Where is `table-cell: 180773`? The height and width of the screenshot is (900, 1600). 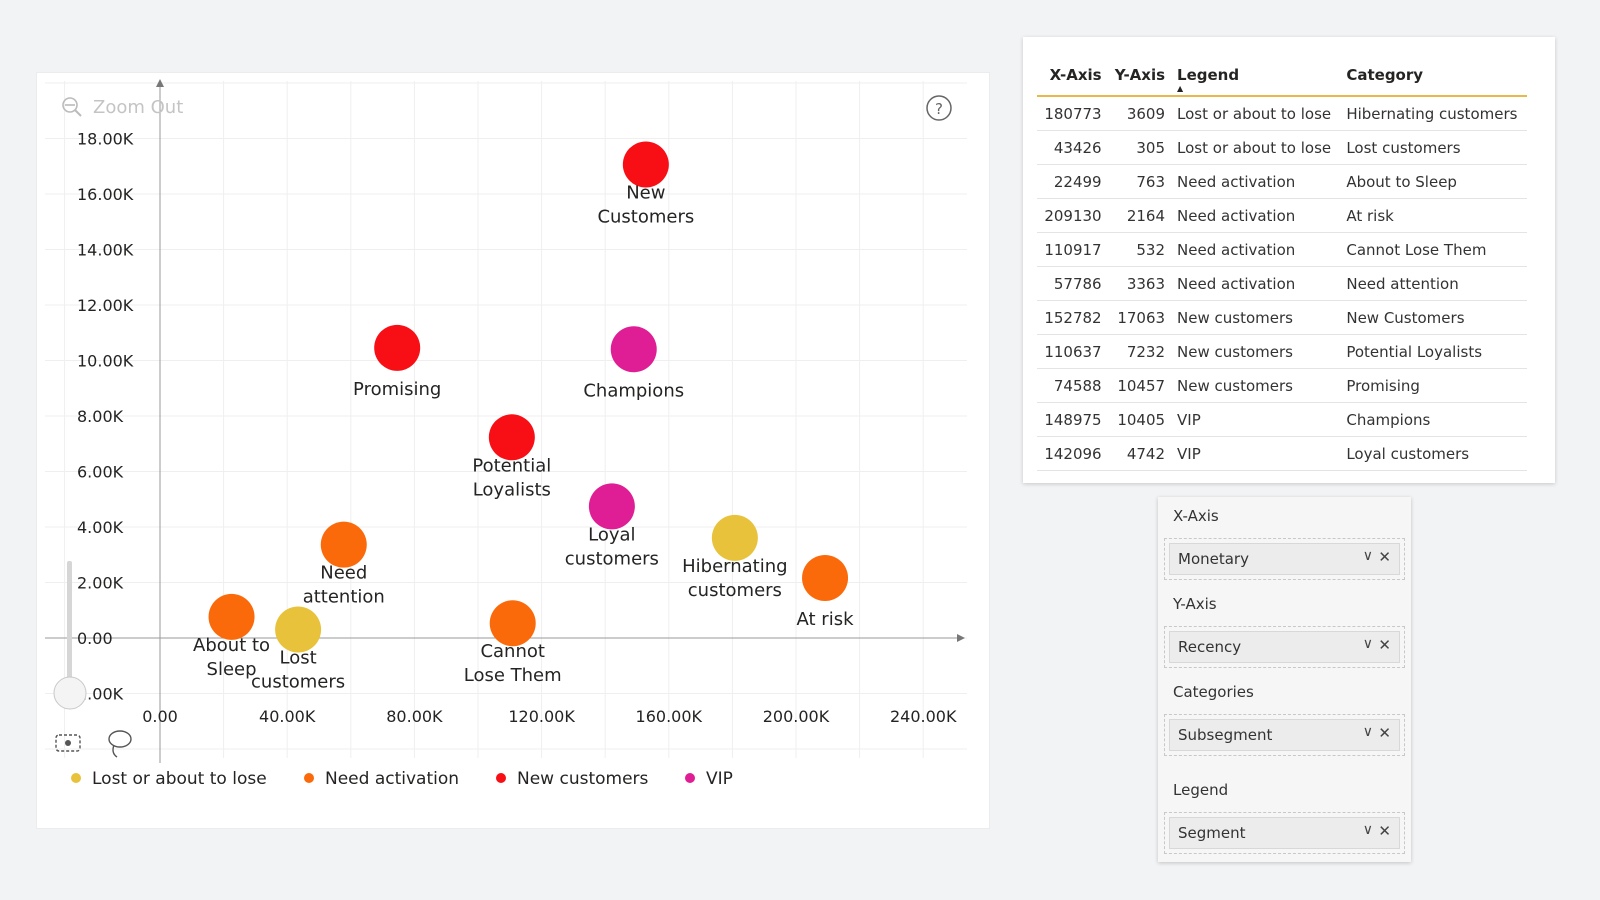 table-cell: 180773 is located at coordinates (1072, 113).